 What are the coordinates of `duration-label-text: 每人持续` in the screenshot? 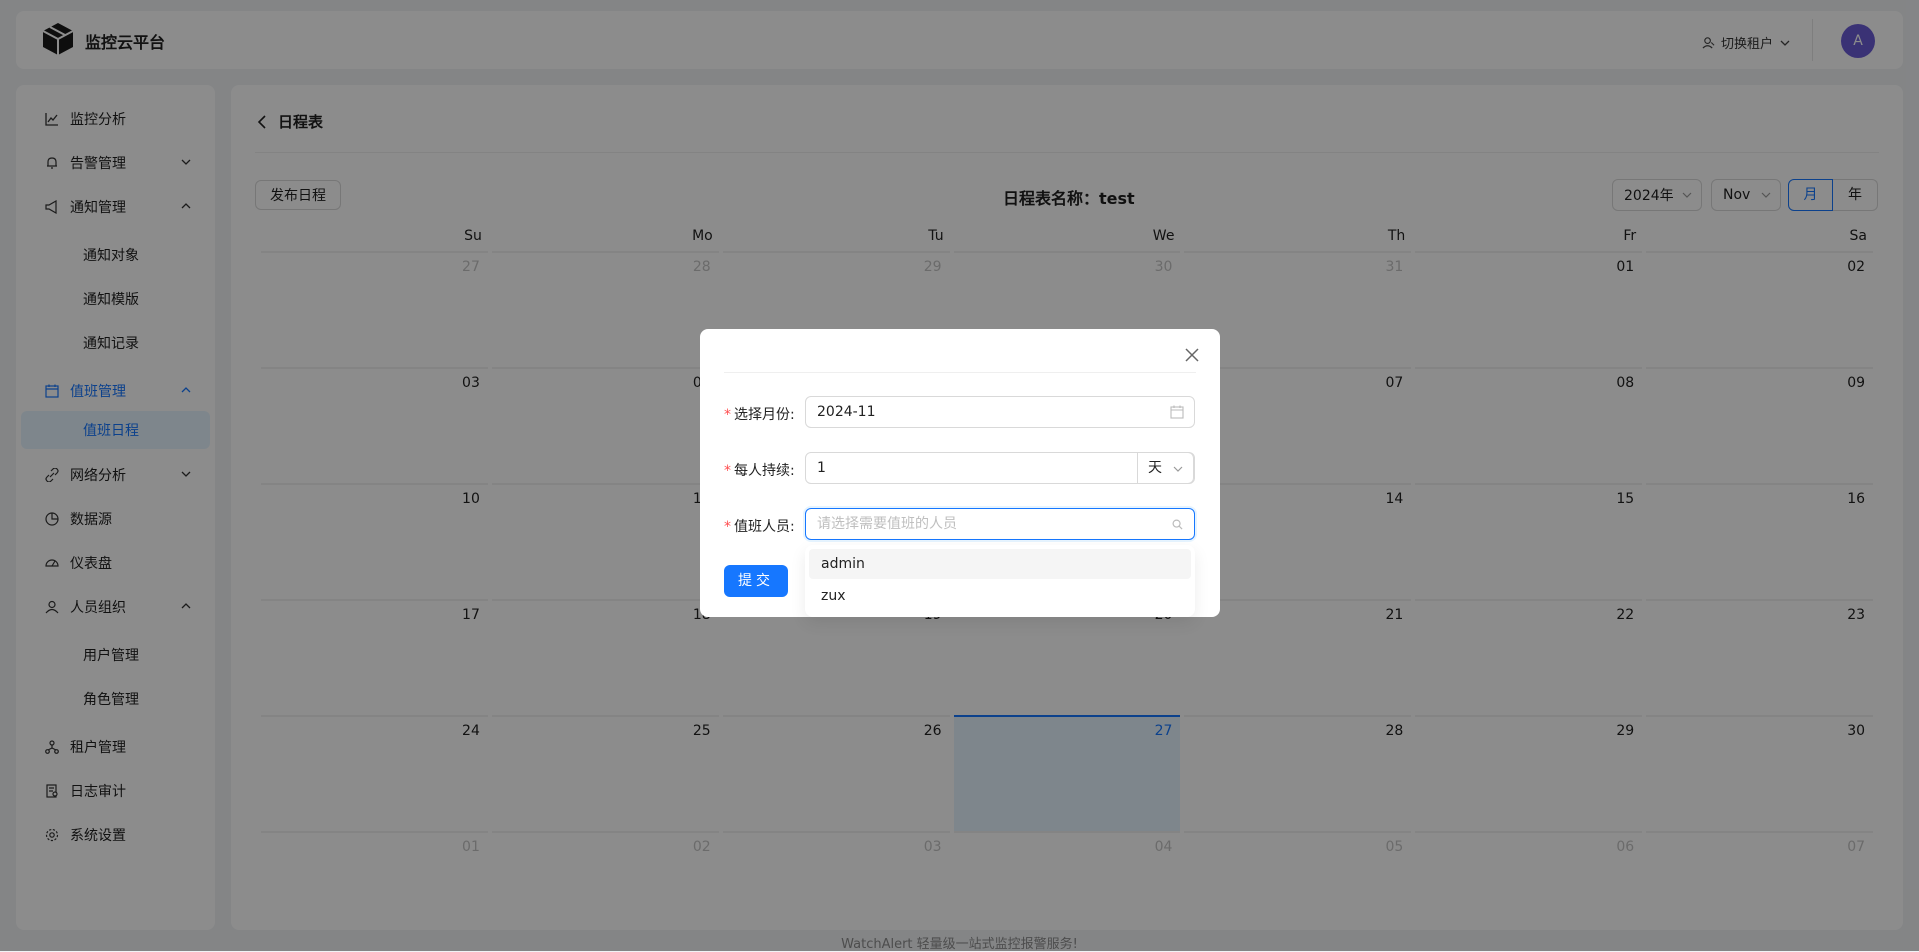 It's located at (762, 471).